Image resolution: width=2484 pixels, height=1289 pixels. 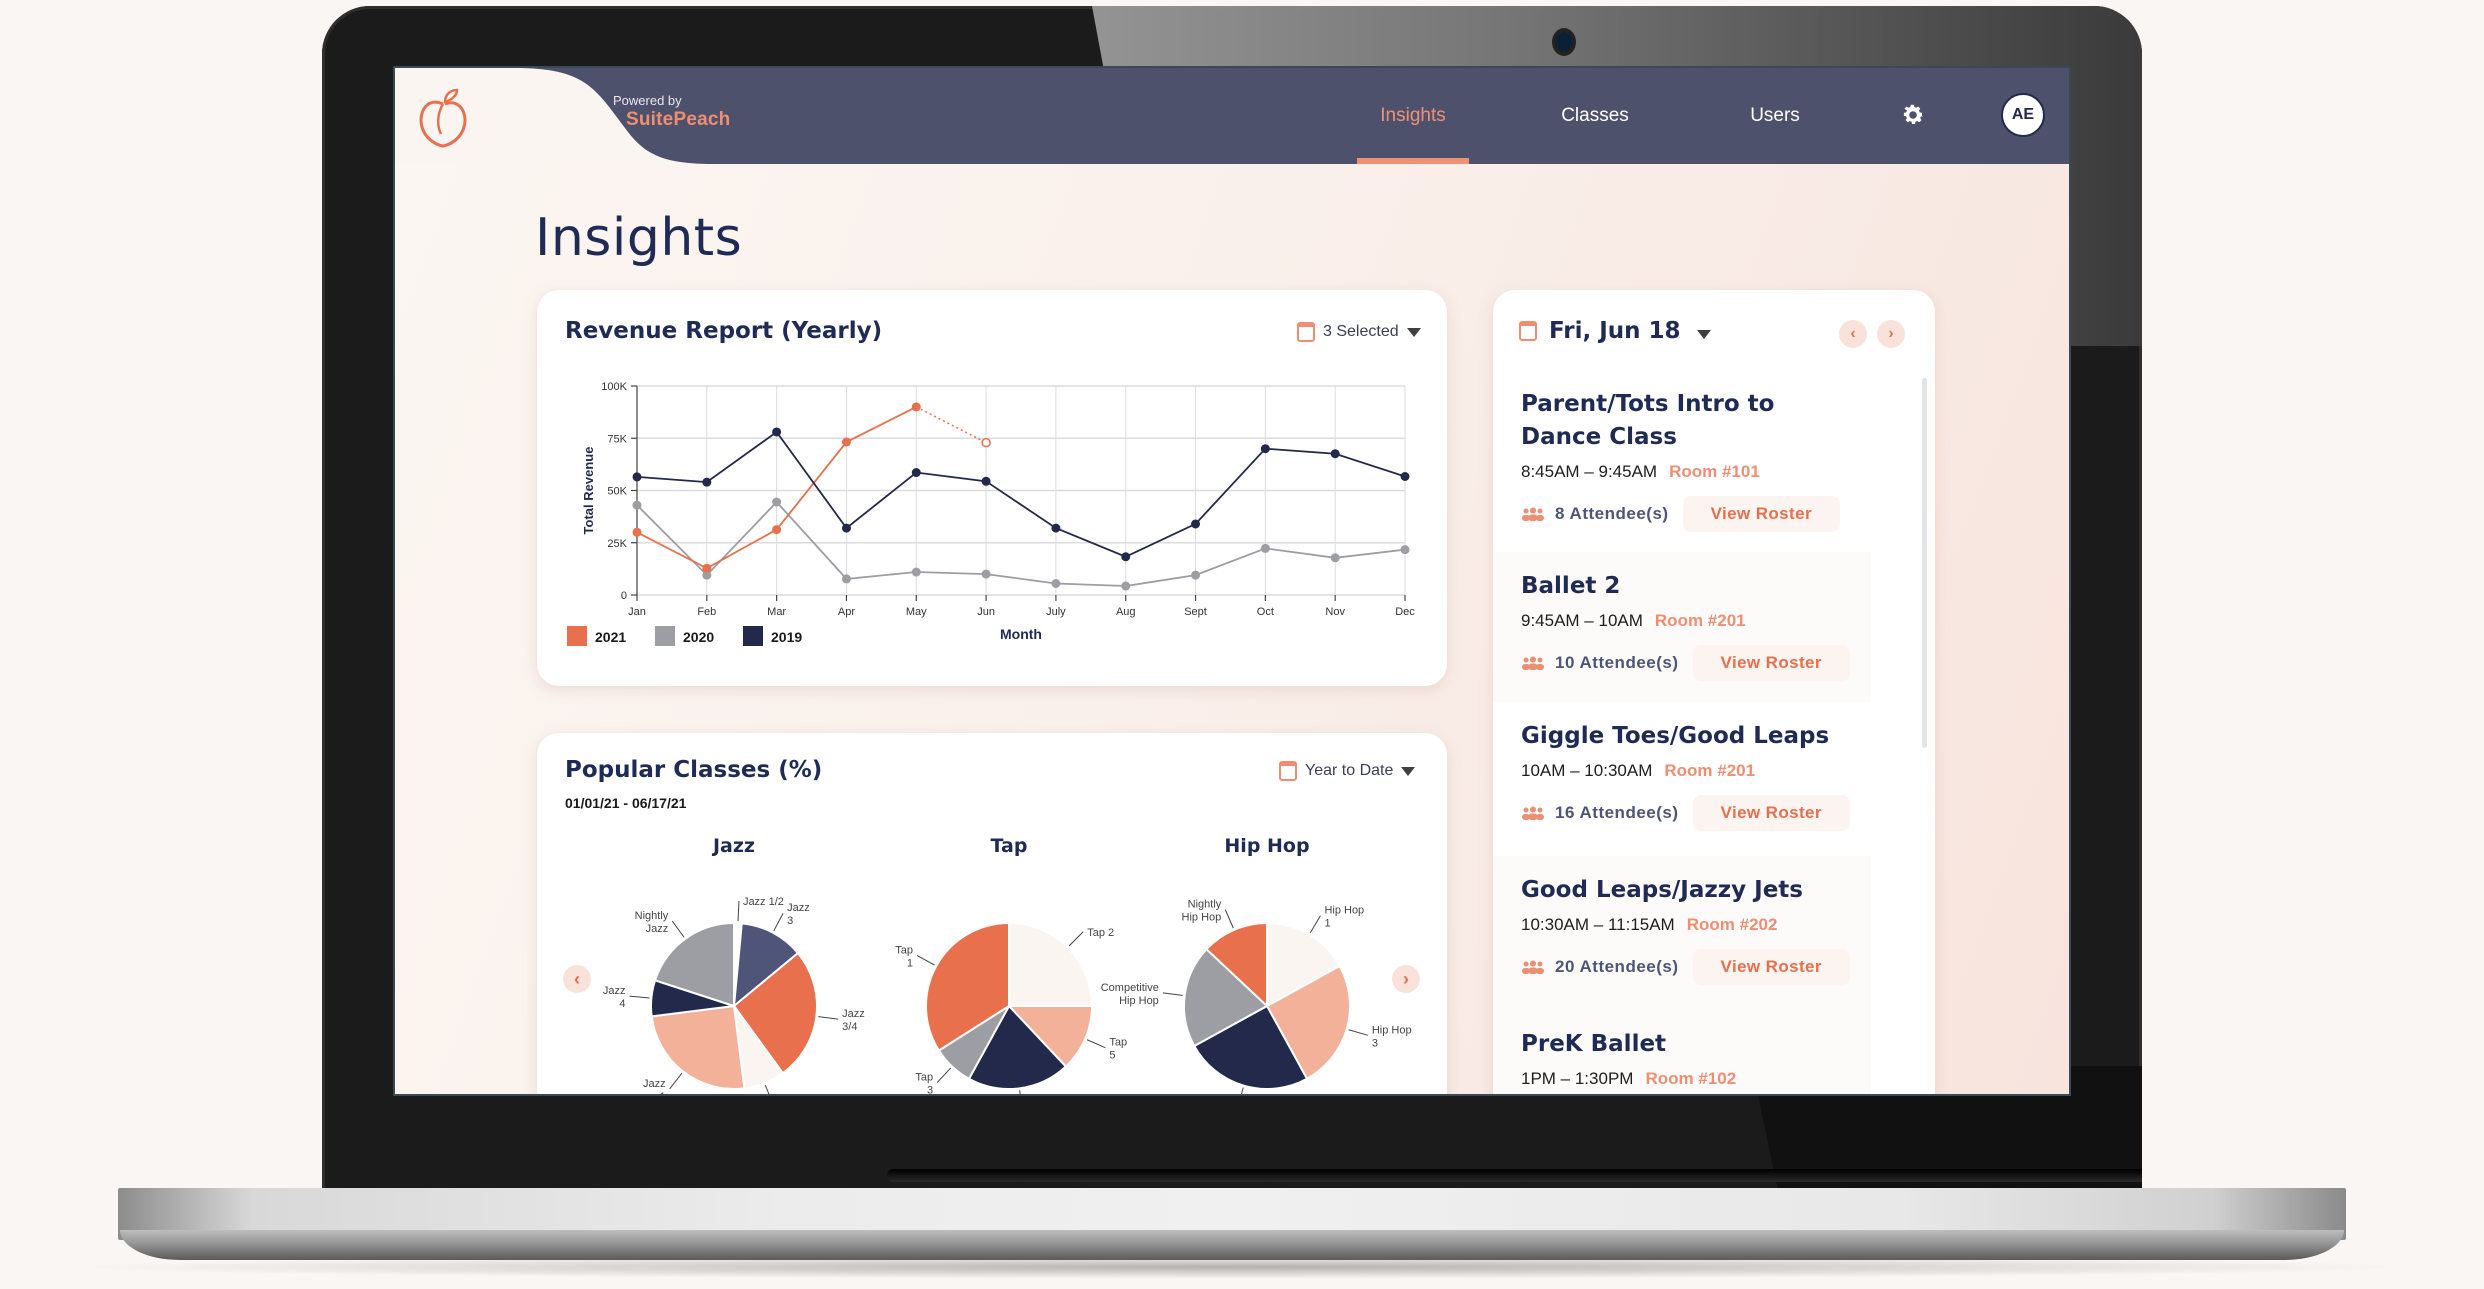 What do you see at coordinates (1691, 1078) in the screenshot?
I see `class-room: Room #102` at bounding box center [1691, 1078].